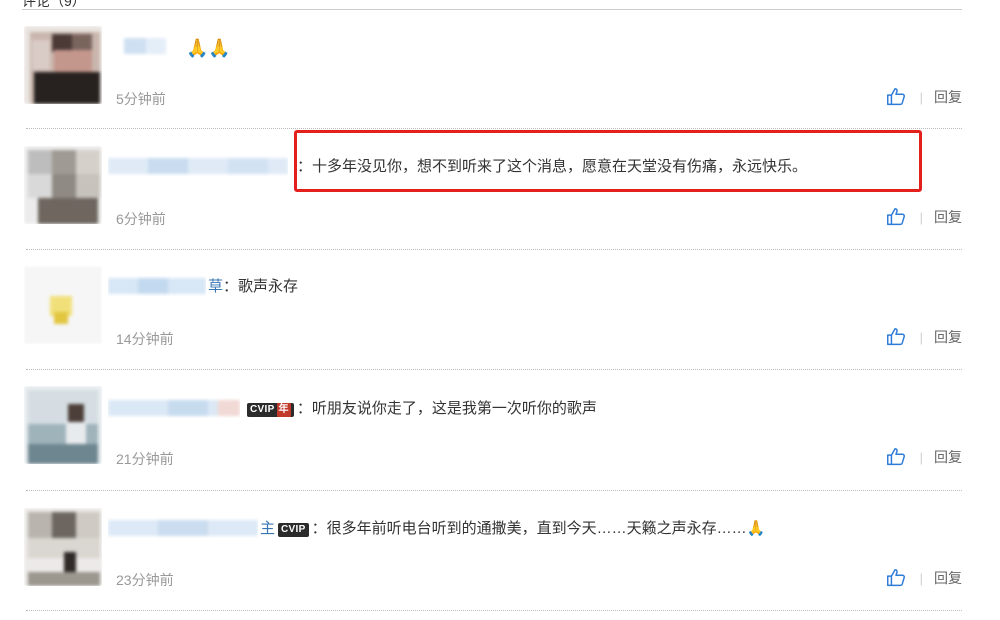 This screenshot has height=620, width=1000. I want to click on comment-time: 21分钟前, so click(145, 459).